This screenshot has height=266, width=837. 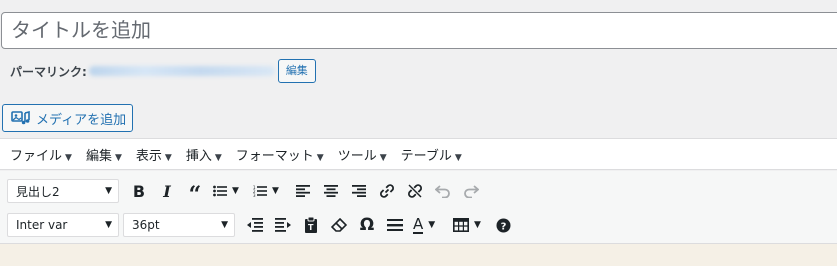 I want to click on undo-icon, so click(x=443, y=191).